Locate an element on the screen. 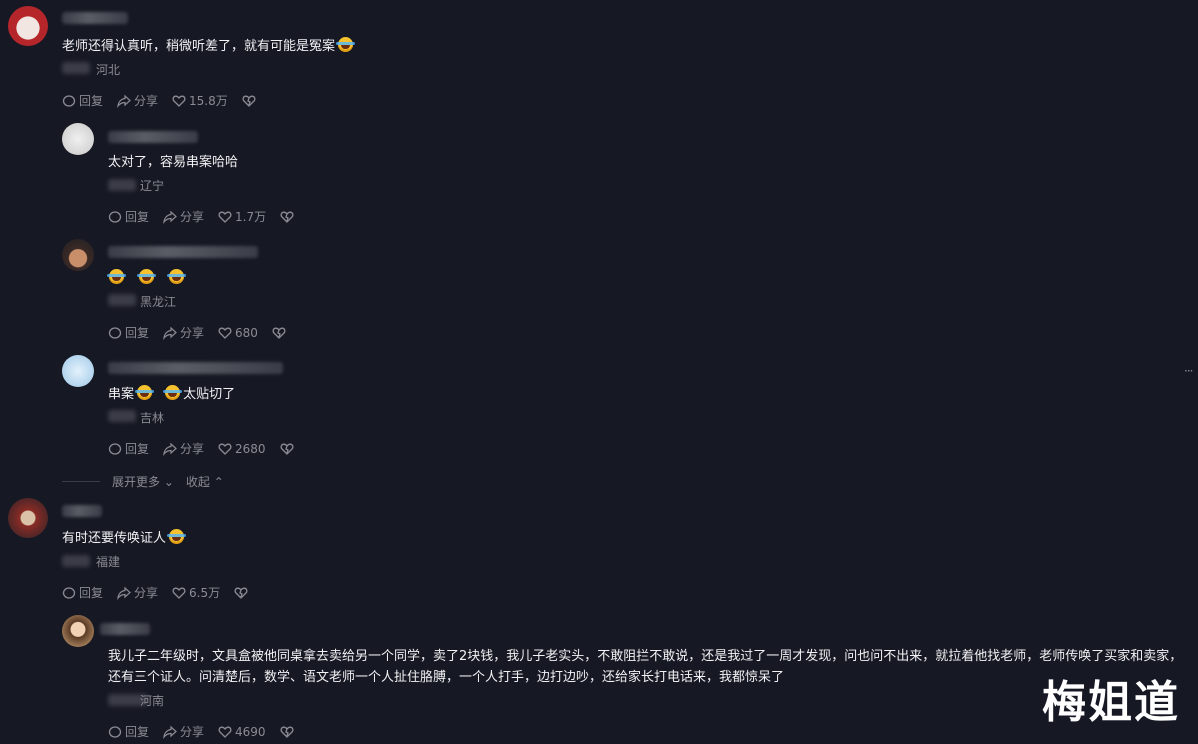 The height and width of the screenshot is (744, 1198). collapse-label: 收起 is located at coordinates (197, 482).